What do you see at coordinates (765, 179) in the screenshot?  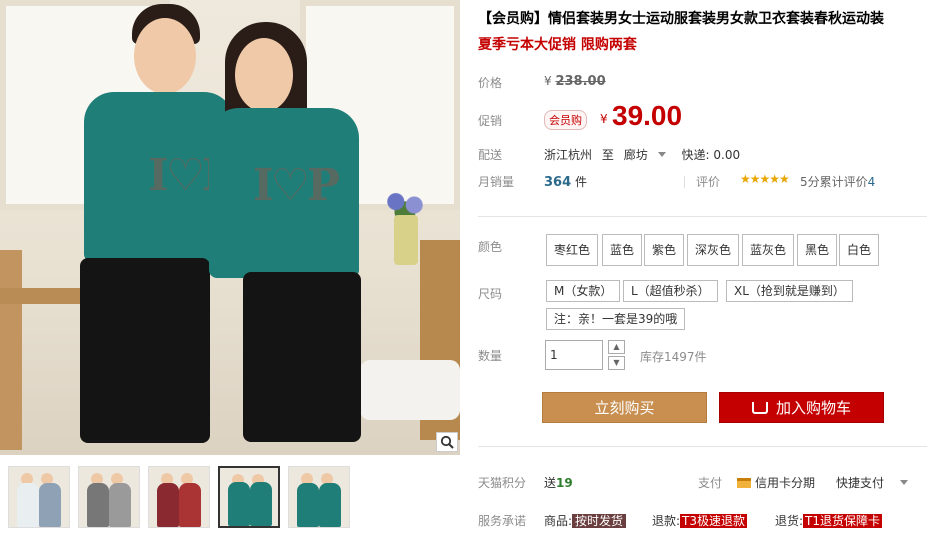 I see `rating-stars: ★★★★★` at bounding box center [765, 179].